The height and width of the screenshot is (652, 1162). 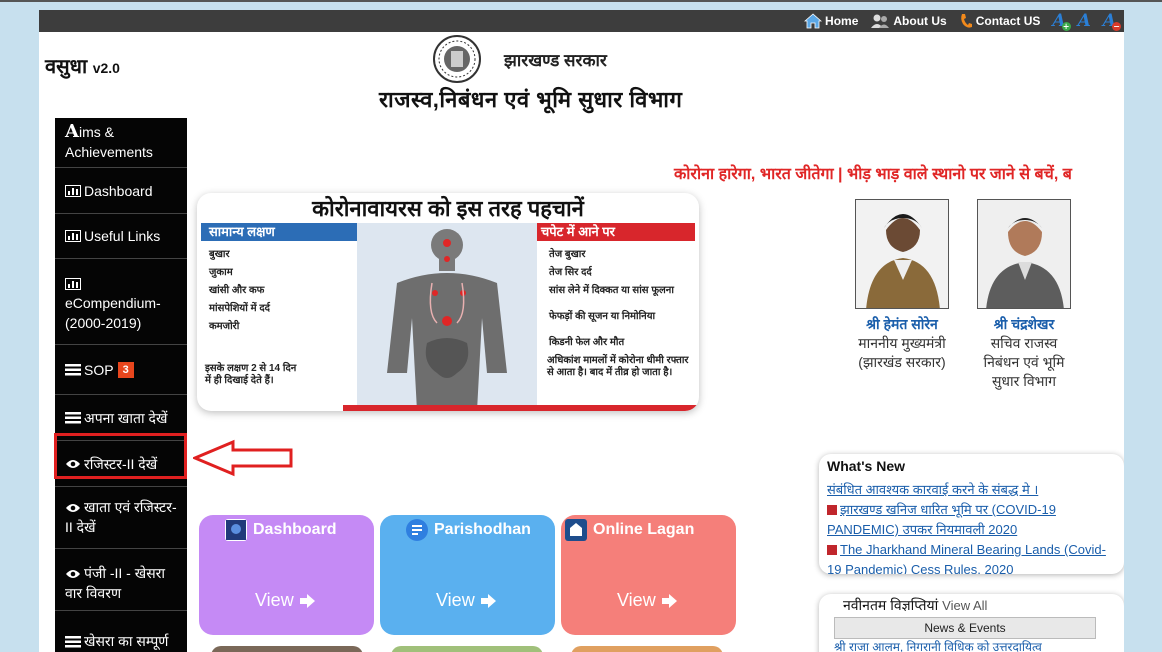 What do you see at coordinates (644, 529) in the screenshot?
I see `tile-label: Online Lagan` at bounding box center [644, 529].